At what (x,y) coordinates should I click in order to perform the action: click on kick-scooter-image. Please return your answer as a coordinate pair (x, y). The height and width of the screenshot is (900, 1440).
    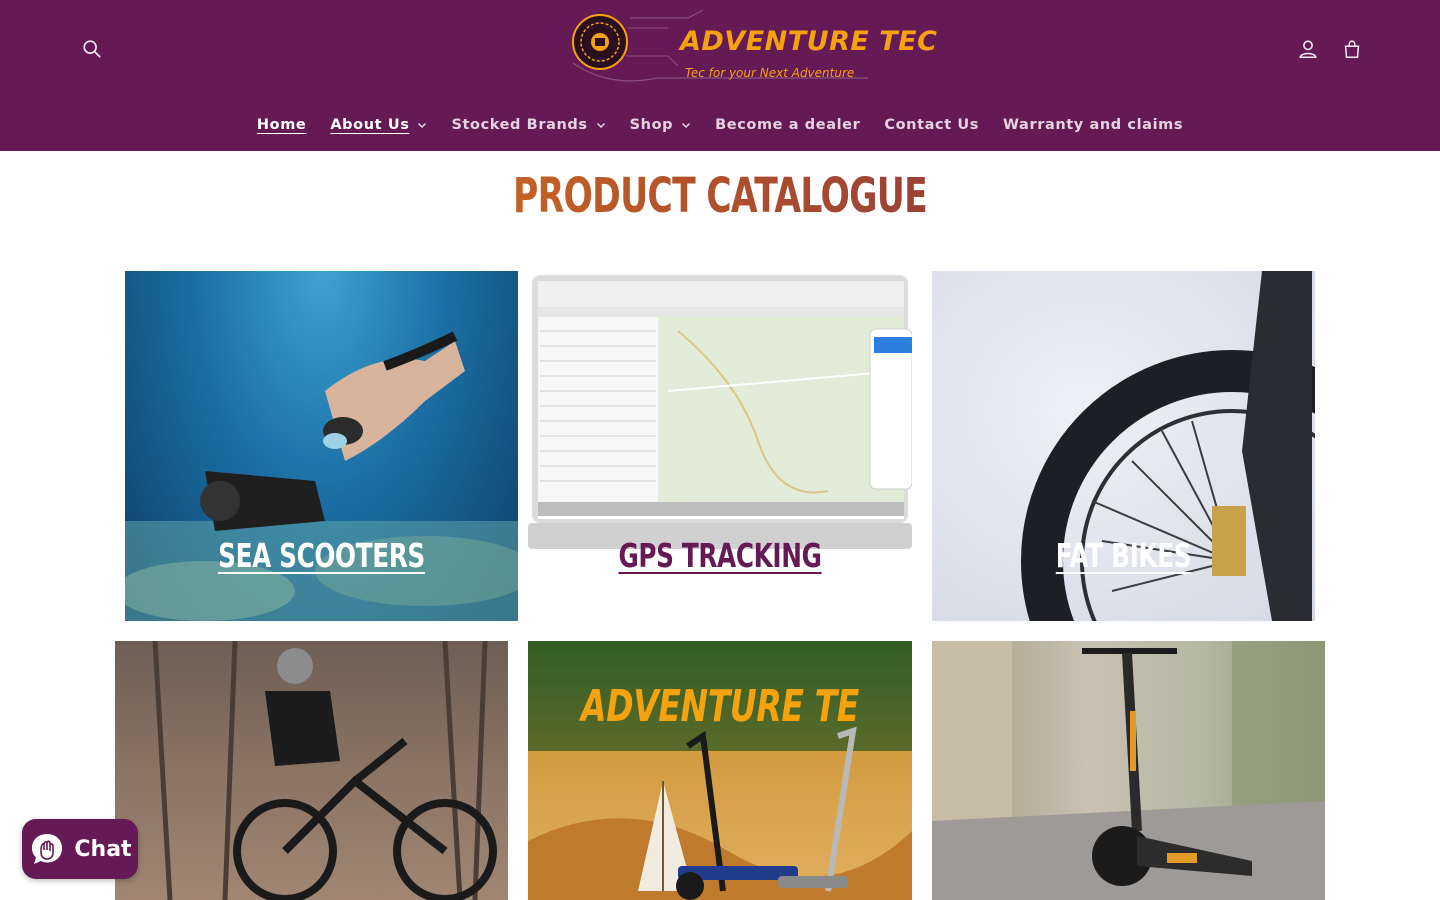
    Looking at the image, I should click on (1128, 770).